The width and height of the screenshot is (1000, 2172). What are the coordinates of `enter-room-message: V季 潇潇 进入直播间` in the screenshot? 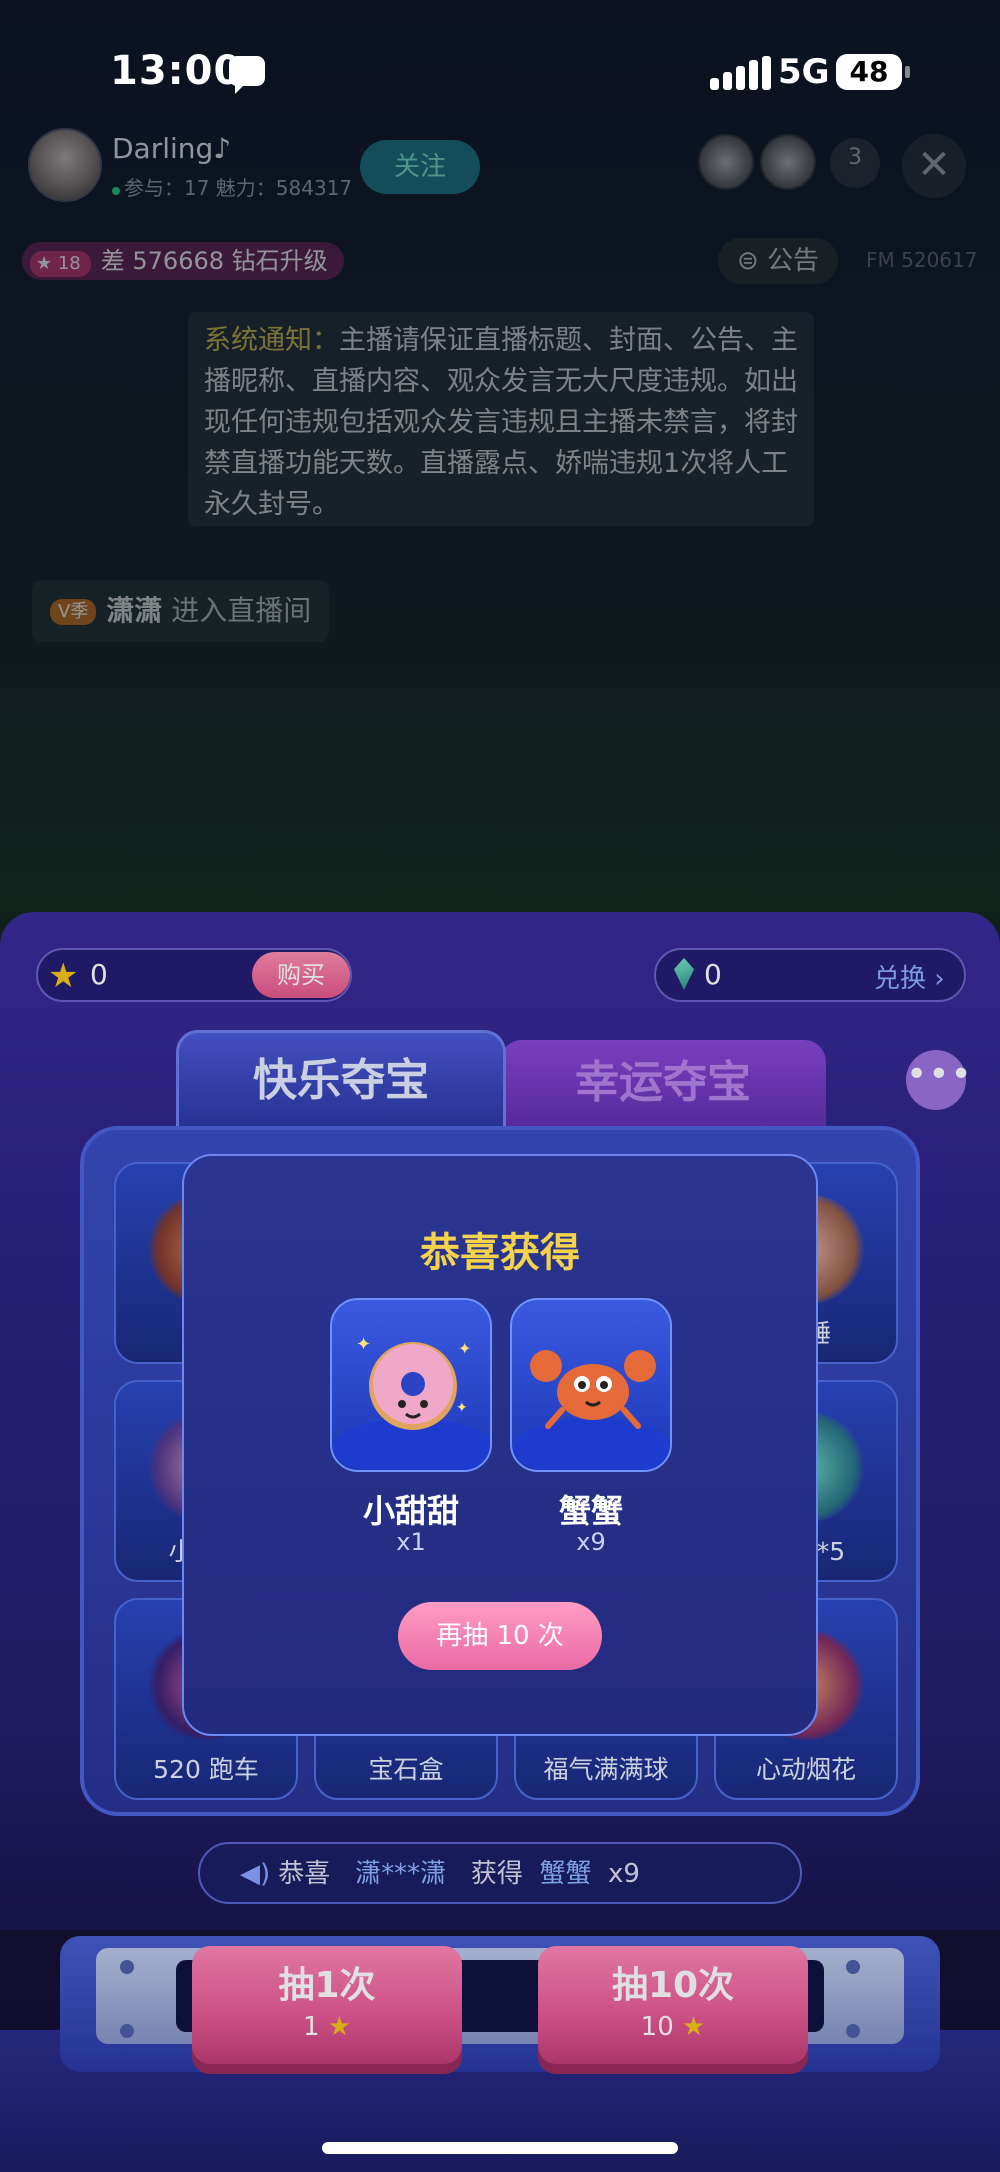 It's located at (180, 611).